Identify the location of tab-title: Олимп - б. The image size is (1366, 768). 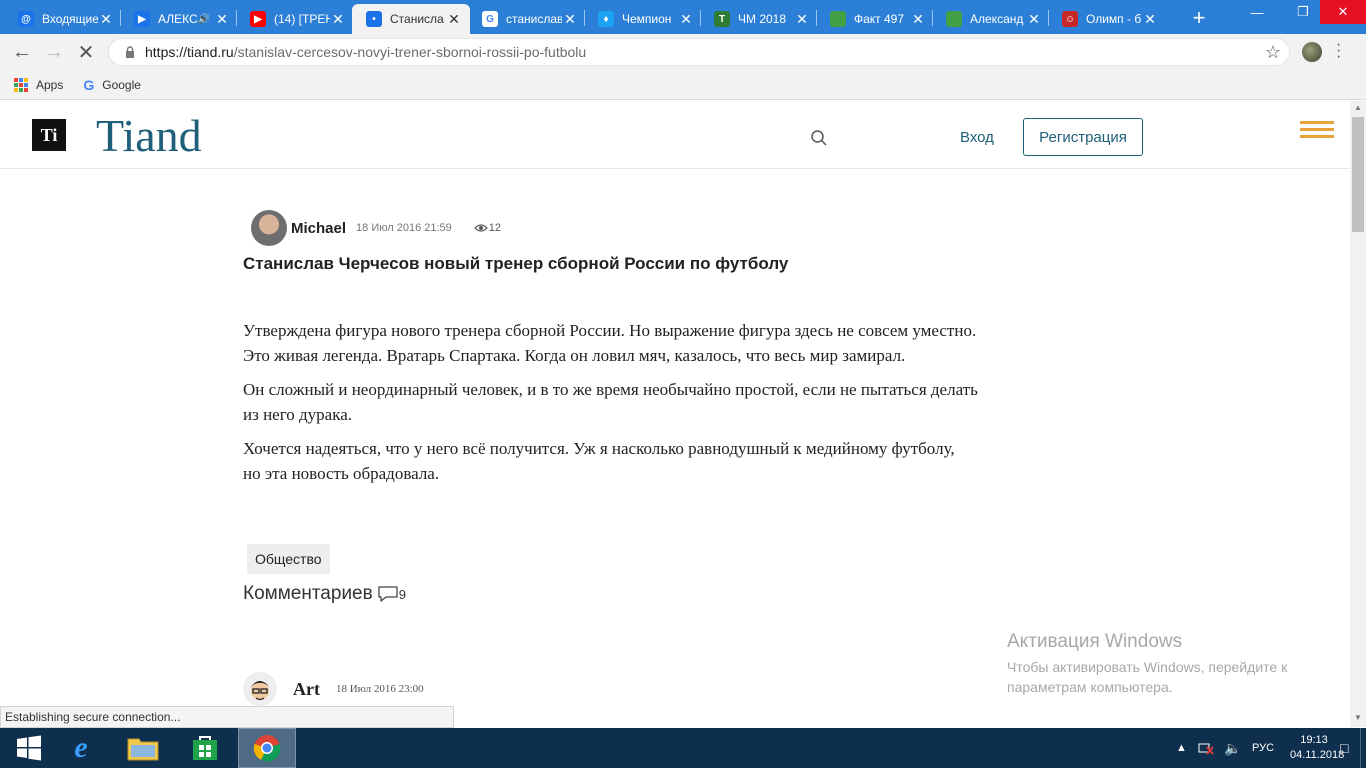
(1114, 19).